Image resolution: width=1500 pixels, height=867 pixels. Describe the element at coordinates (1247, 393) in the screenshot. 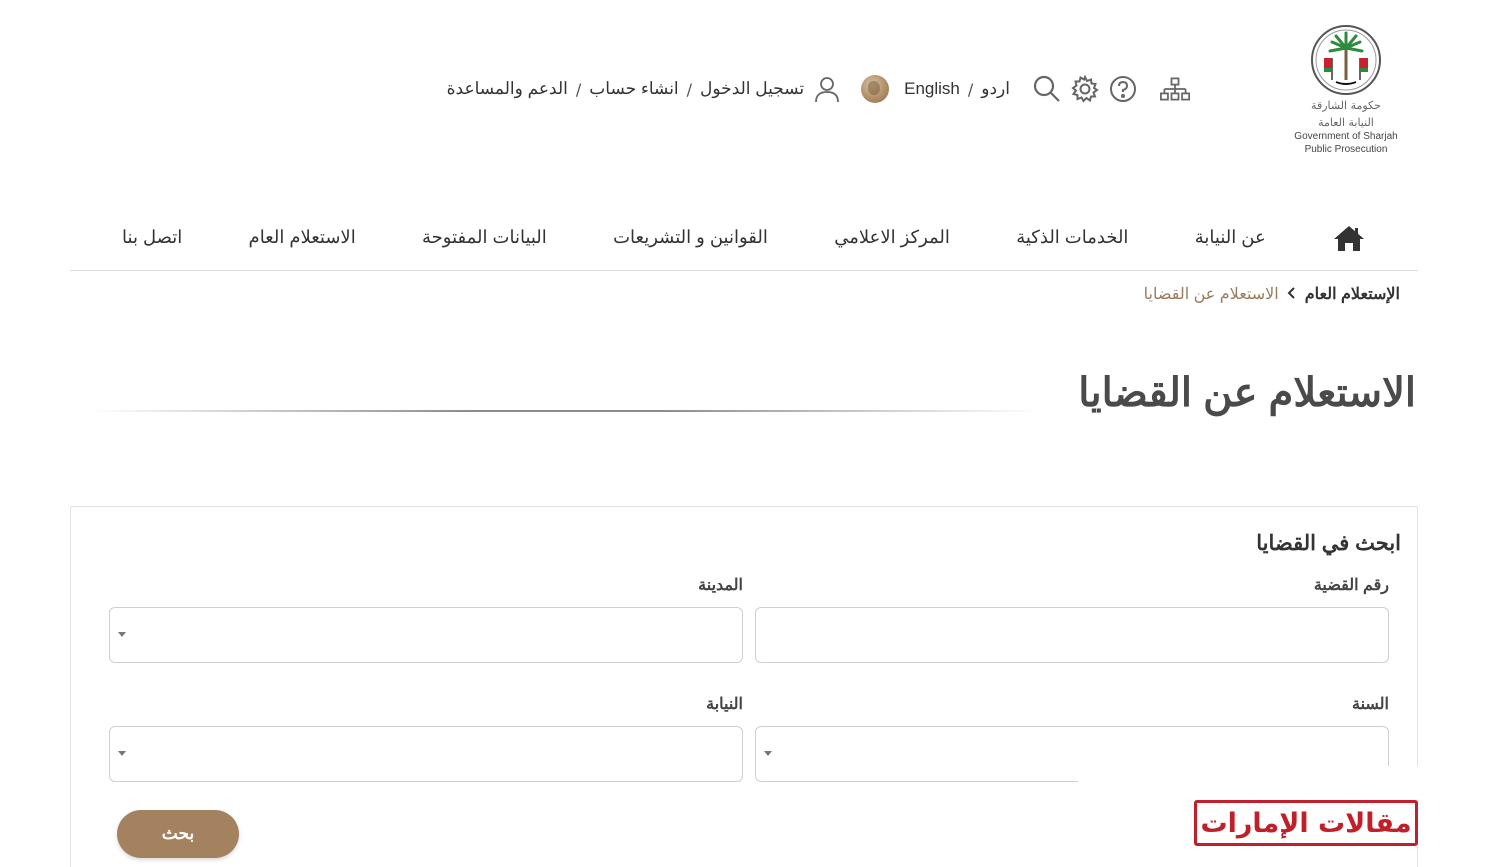

I see `page-title: الاستعلام عن القضايا` at that location.